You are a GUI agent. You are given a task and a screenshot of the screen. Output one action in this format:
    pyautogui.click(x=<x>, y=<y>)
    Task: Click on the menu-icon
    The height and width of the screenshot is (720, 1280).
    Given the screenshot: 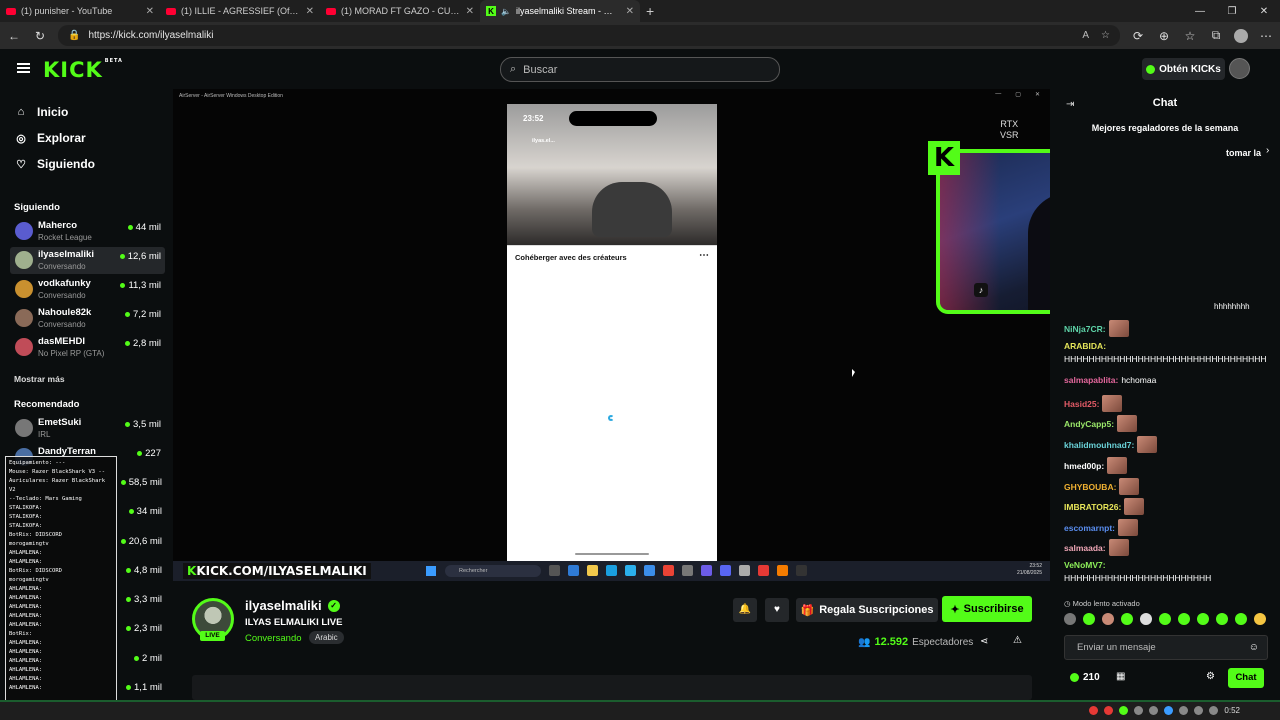 What is the action you would take?
    pyautogui.click(x=23, y=68)
    